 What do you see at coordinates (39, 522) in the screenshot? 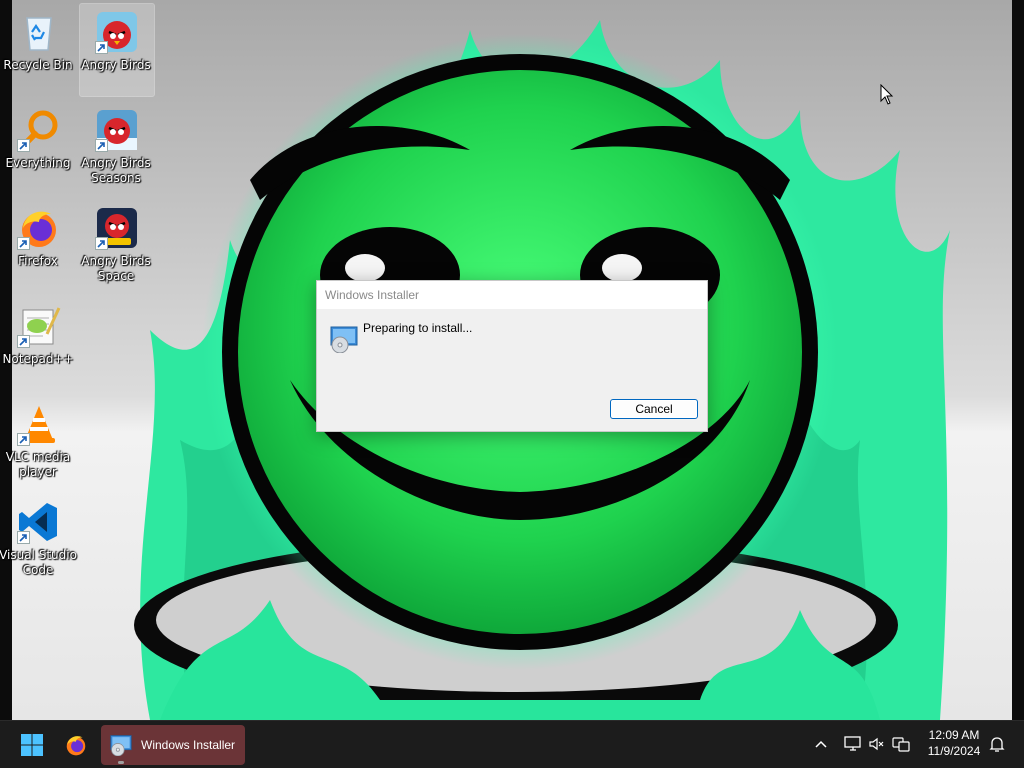
I see `vscode-icon` at bounding box center [39, 522].